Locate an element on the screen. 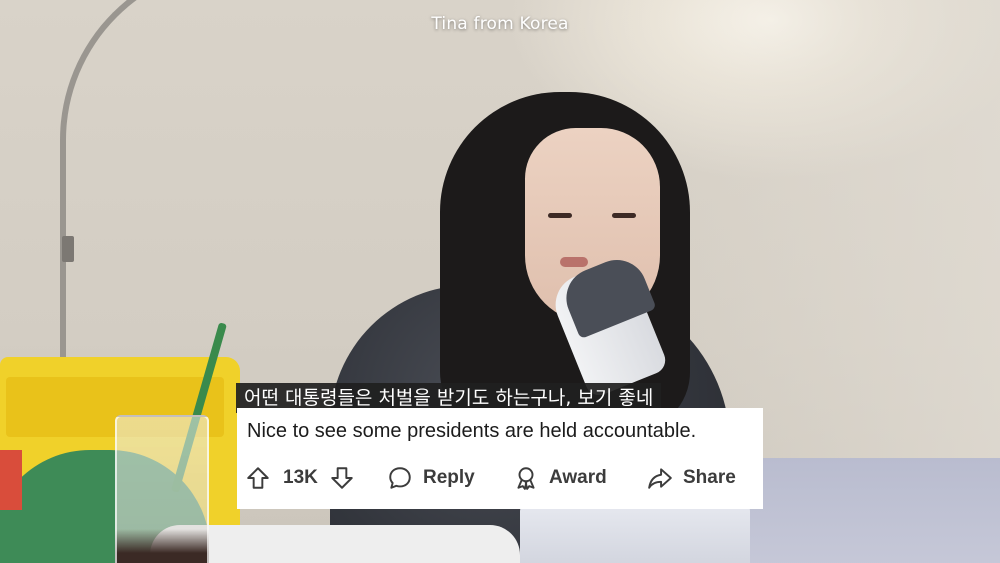 The height and width of the screenshot is (563, 1000). person-mouth is located at coordinates (574, 262).